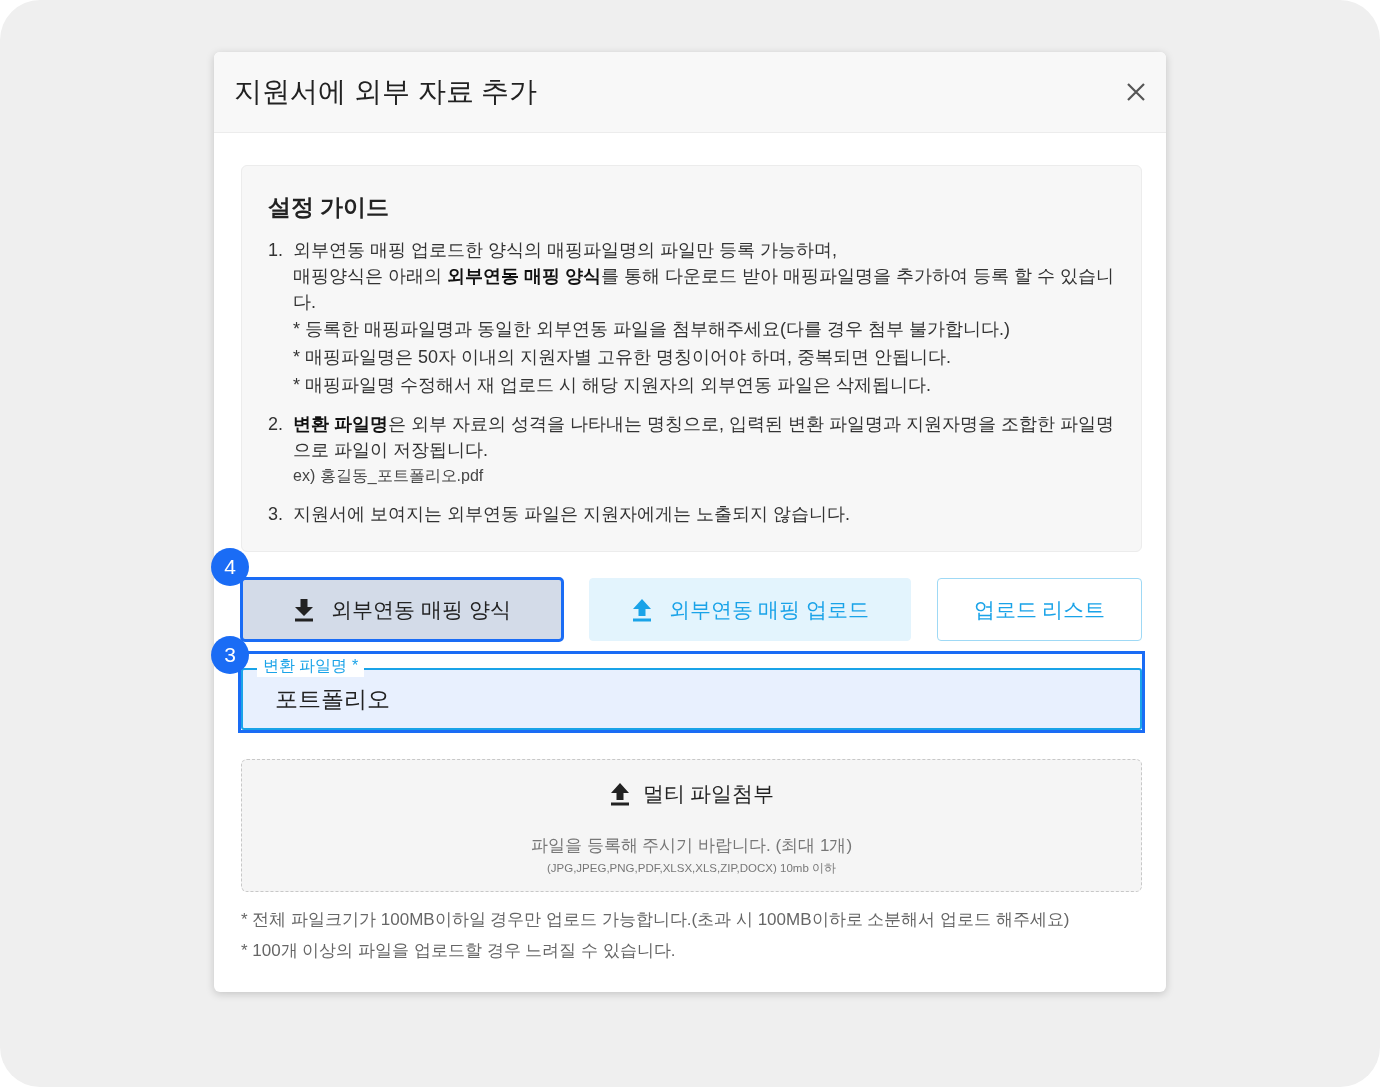  What do you see at coordinates (230, 655) in the screenshot?
I see `step-badge: 3` at bounding box center [230, 655].